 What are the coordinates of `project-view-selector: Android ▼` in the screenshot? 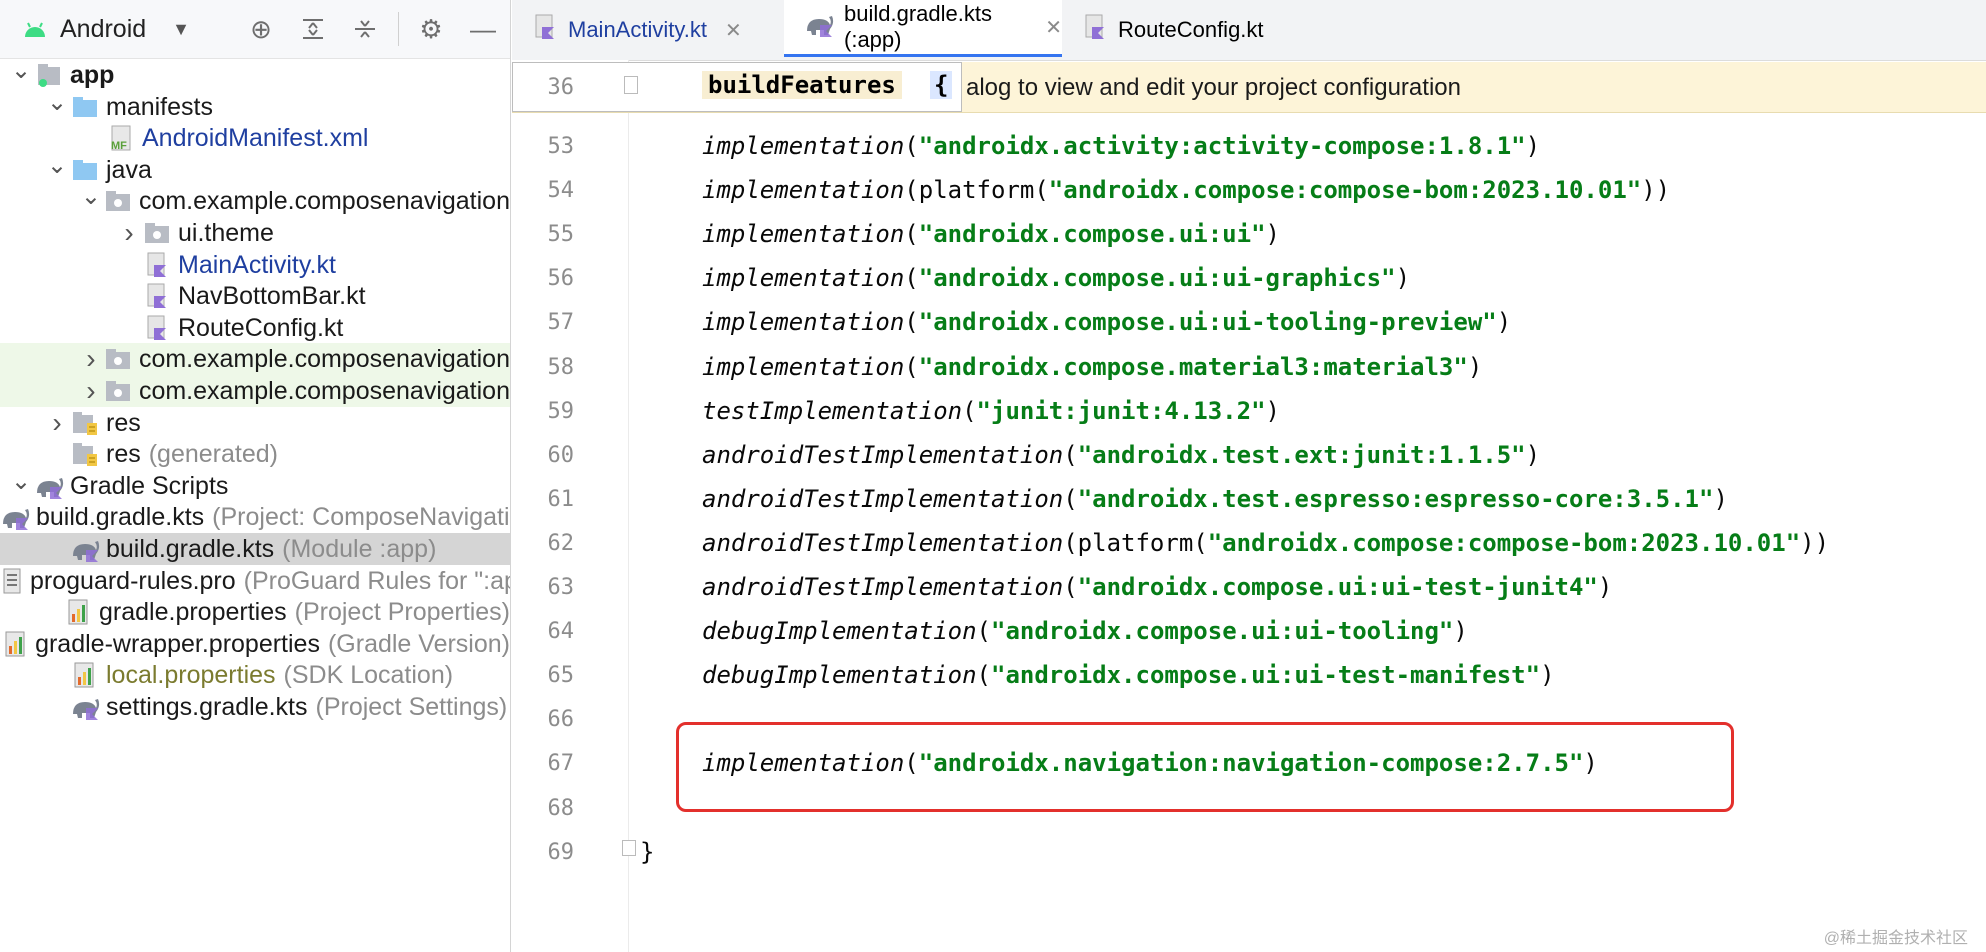 It's located at (106, 29).